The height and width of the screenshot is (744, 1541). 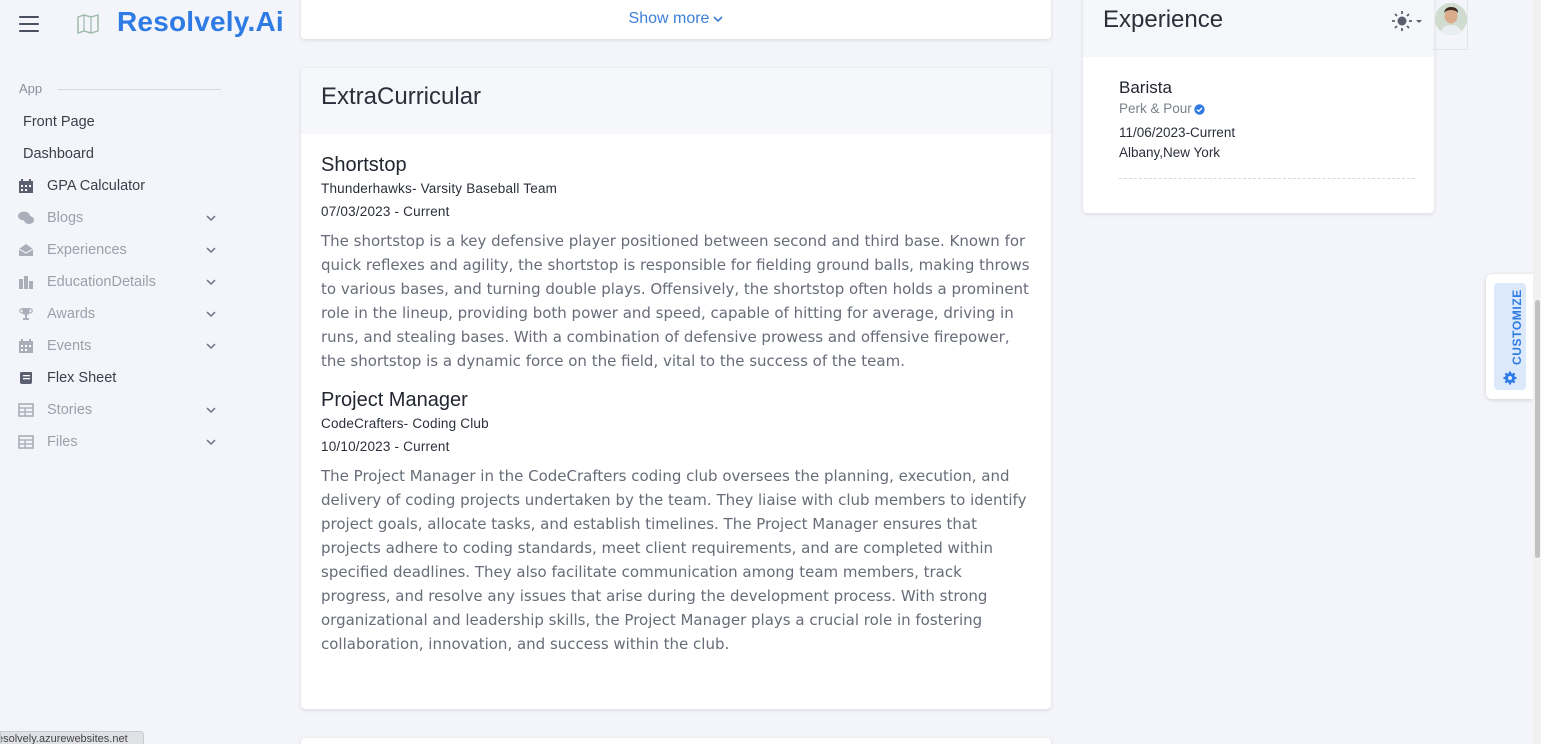 What do you see at coordinates (405, 423) in the screenshot?
I see `entry-organization: CodeCrafters- Coding Club` at bounding box center [405, 423].